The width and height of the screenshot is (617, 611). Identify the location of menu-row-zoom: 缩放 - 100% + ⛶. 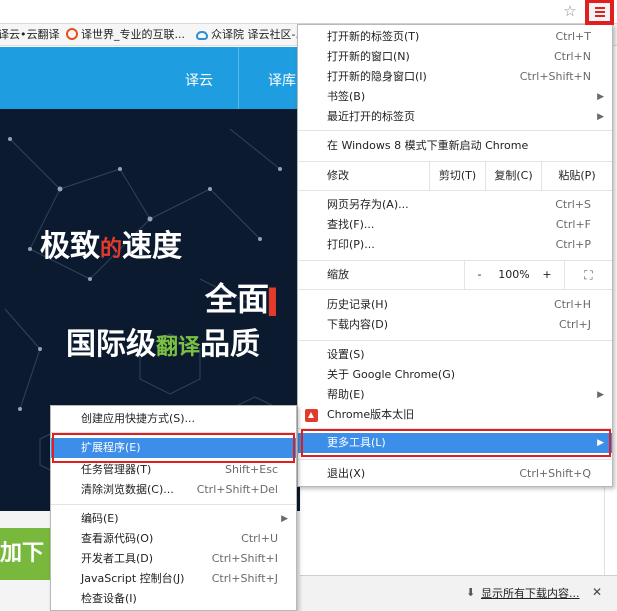
(455, 275).